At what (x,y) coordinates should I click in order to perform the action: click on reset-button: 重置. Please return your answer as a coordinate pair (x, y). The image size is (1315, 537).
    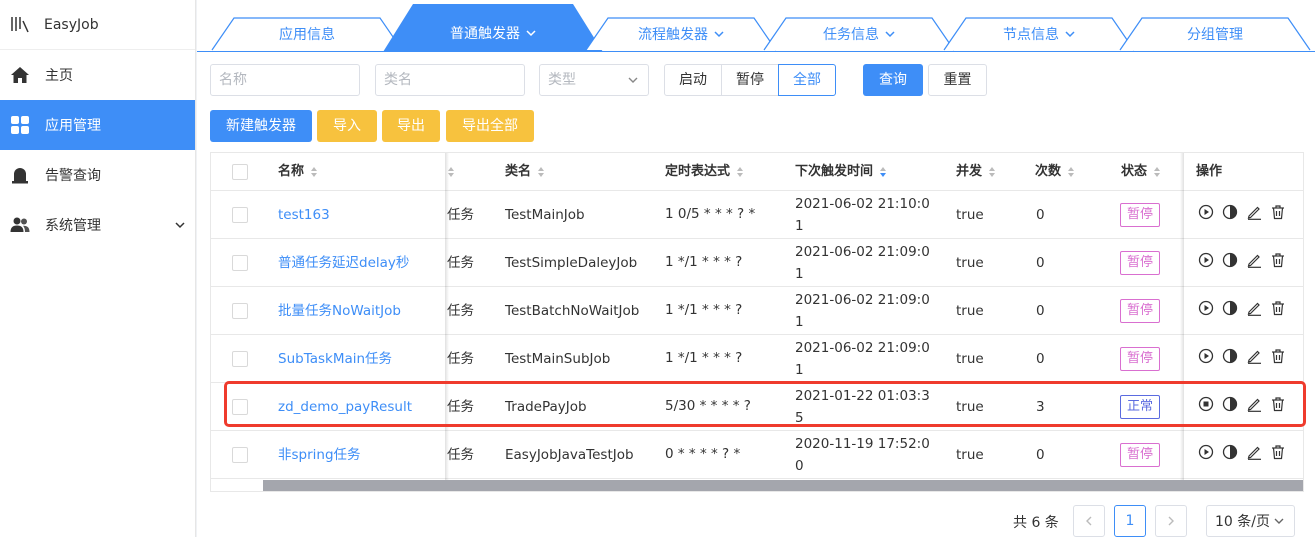
    Looking at the image, I should click on (957, 80).